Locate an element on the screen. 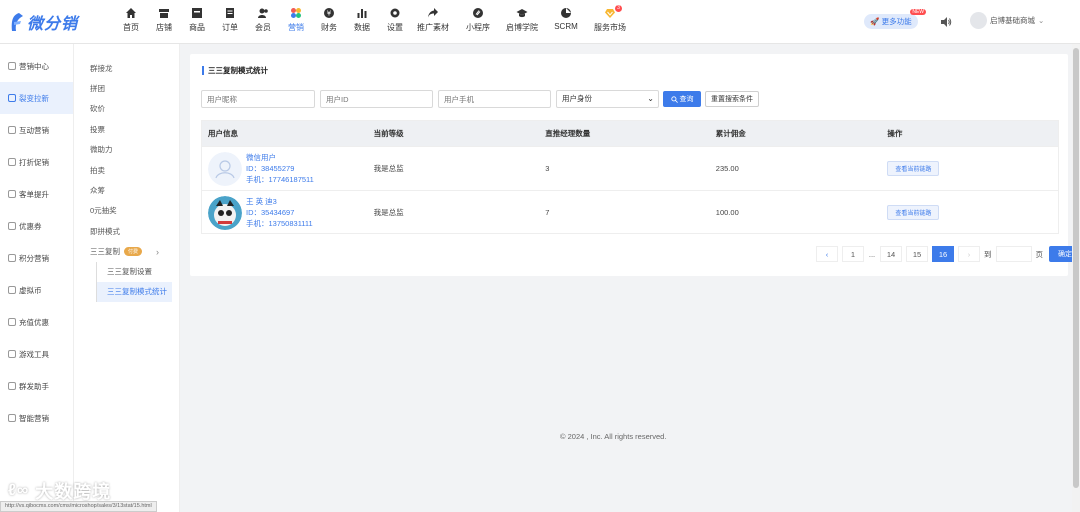 The width and height of the screenshot is (1080, 512). identity-select: 用户身份 ⌄ is located at coordinates (607, 99).